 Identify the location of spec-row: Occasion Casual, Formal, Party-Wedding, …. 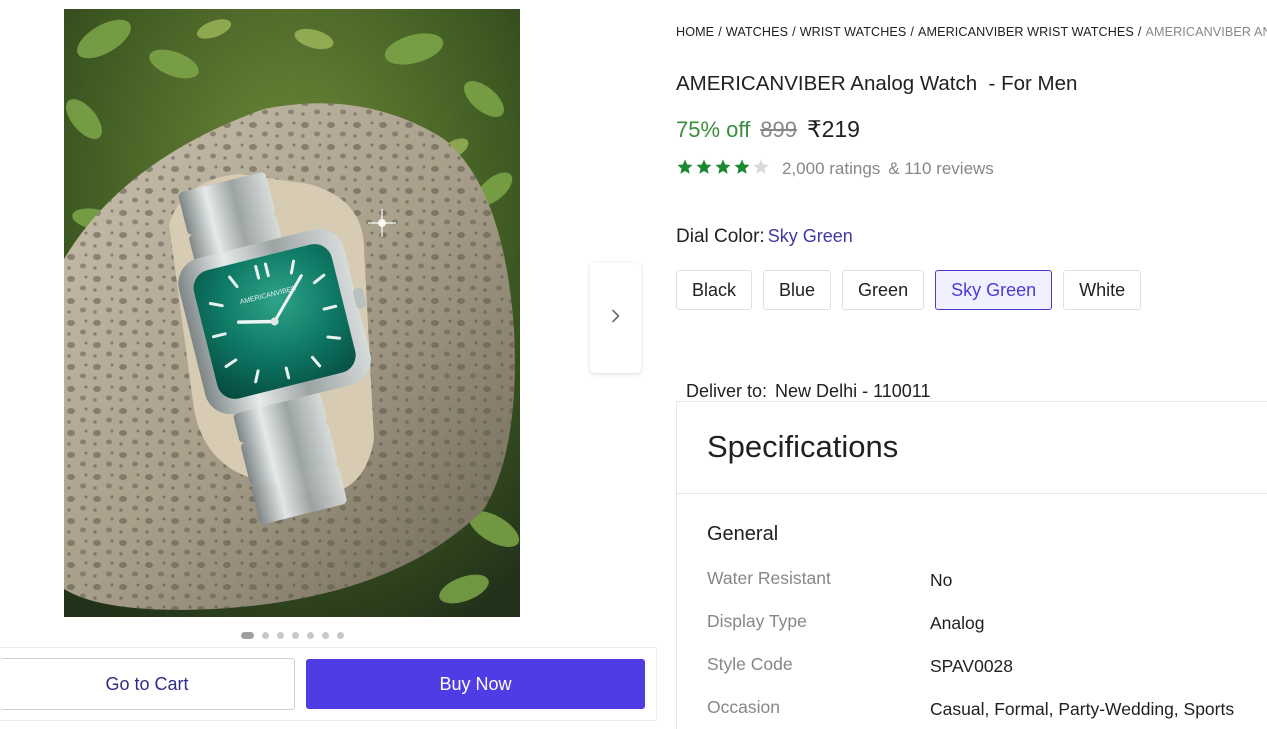
(987, 708).